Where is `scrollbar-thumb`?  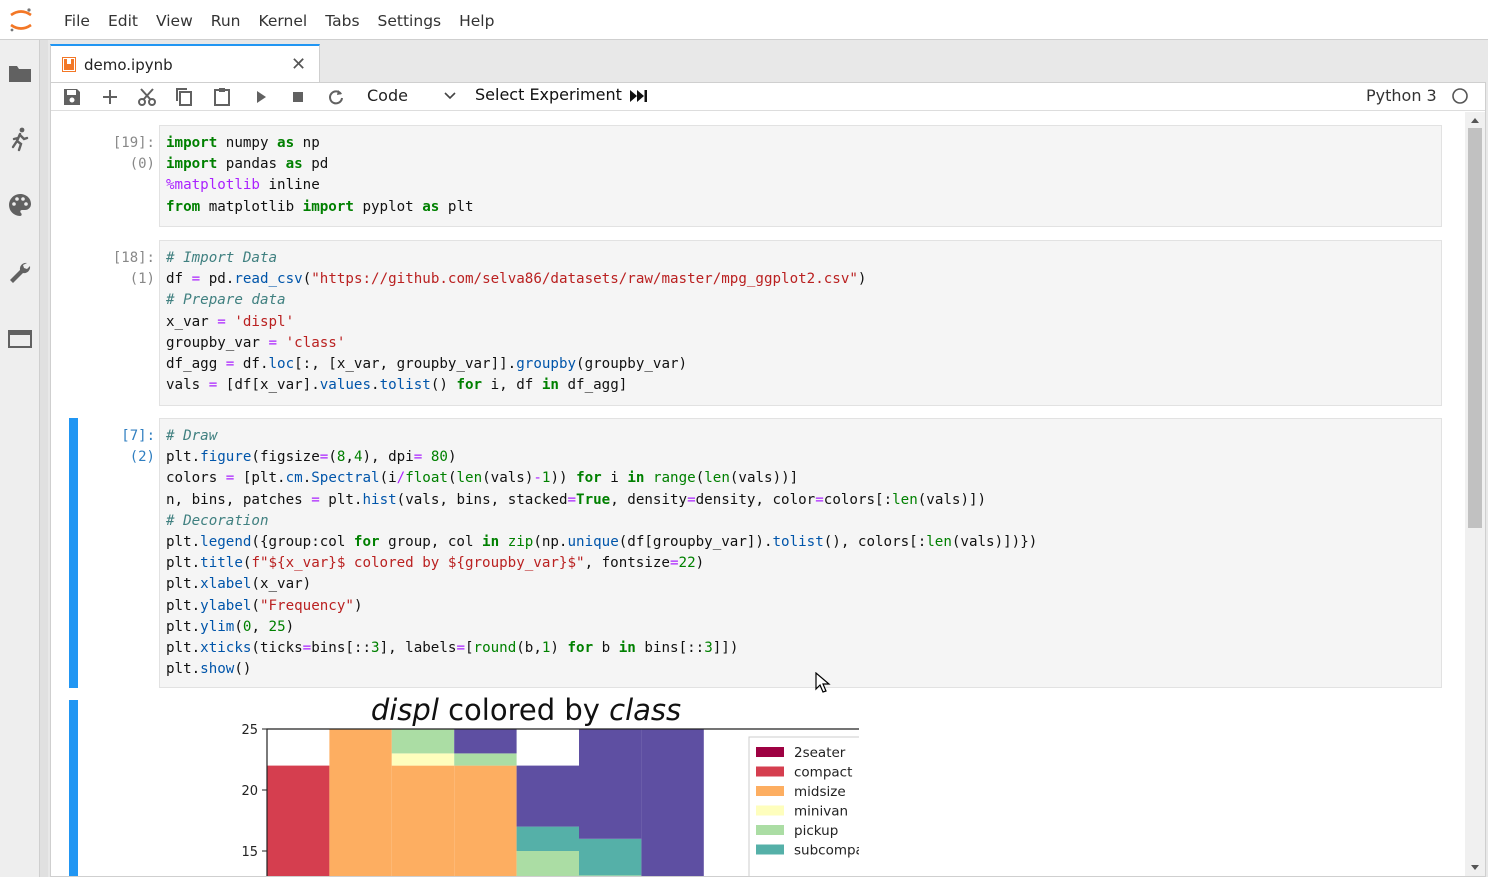 scrollbar-thumb is located at coordinates (1475, 328).